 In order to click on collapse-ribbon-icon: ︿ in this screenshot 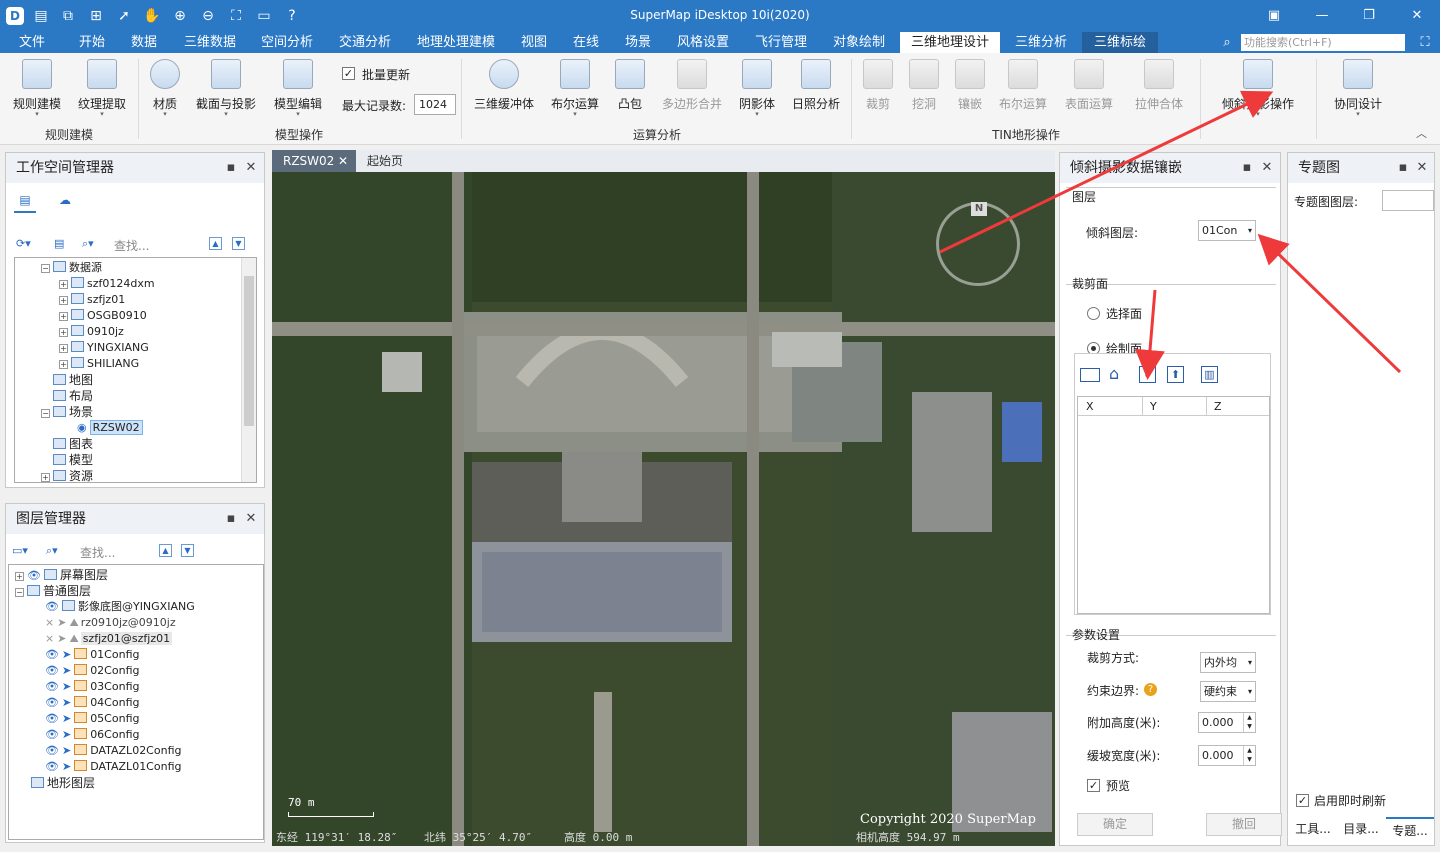, I will do `click(1421, 133)`.